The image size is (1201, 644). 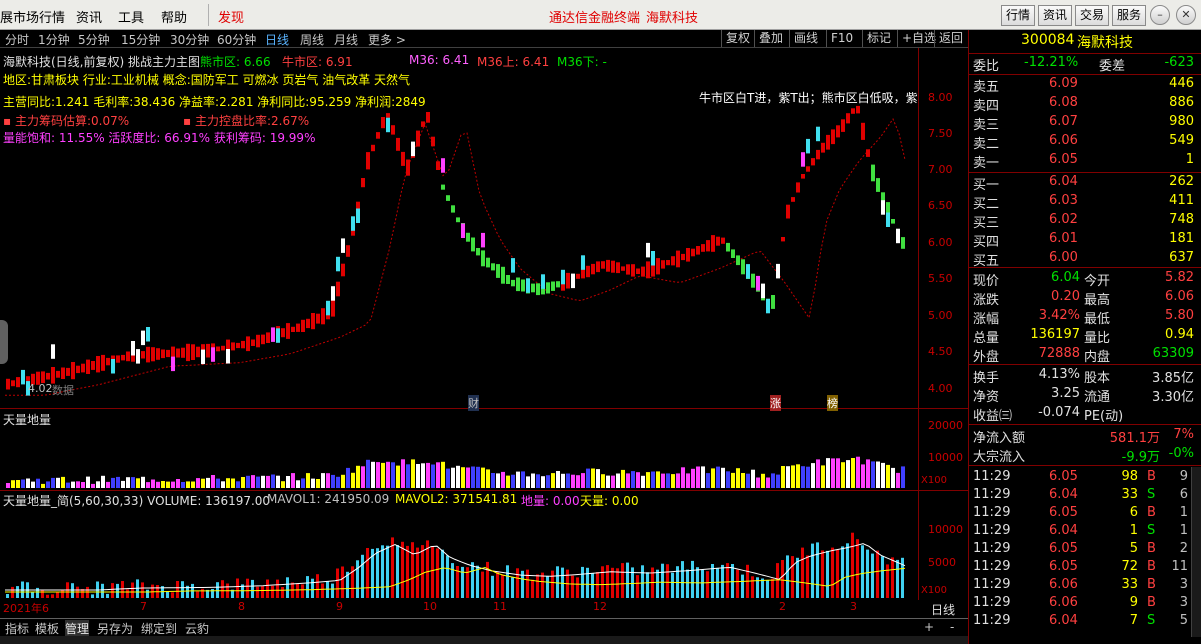 What do you see at coordinates (929, 627) in the screenshot?
I see `zoom-in-button: +` at bounding box center [929, 627].